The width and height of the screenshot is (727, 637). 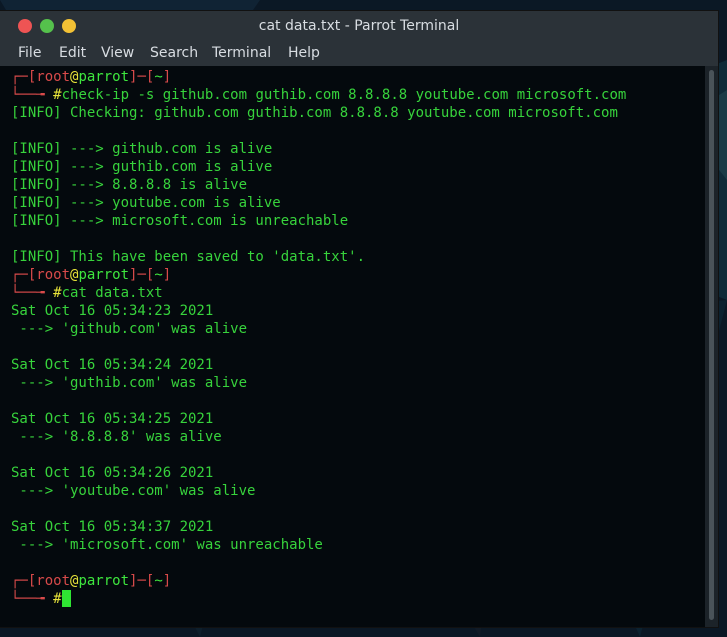 What do you see at coordinates (112, 293) in the screenshot?
I see `command-text: cat data.txt` at bounding box center [112, 293].